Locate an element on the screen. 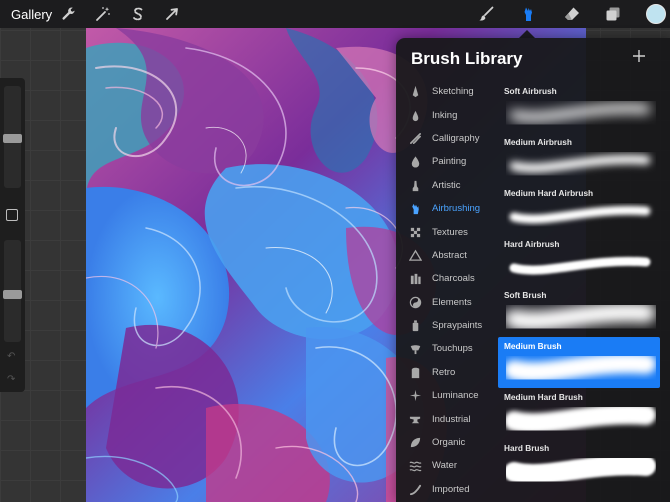  brush-size-slider-handle is located at coordinates (12, 138).